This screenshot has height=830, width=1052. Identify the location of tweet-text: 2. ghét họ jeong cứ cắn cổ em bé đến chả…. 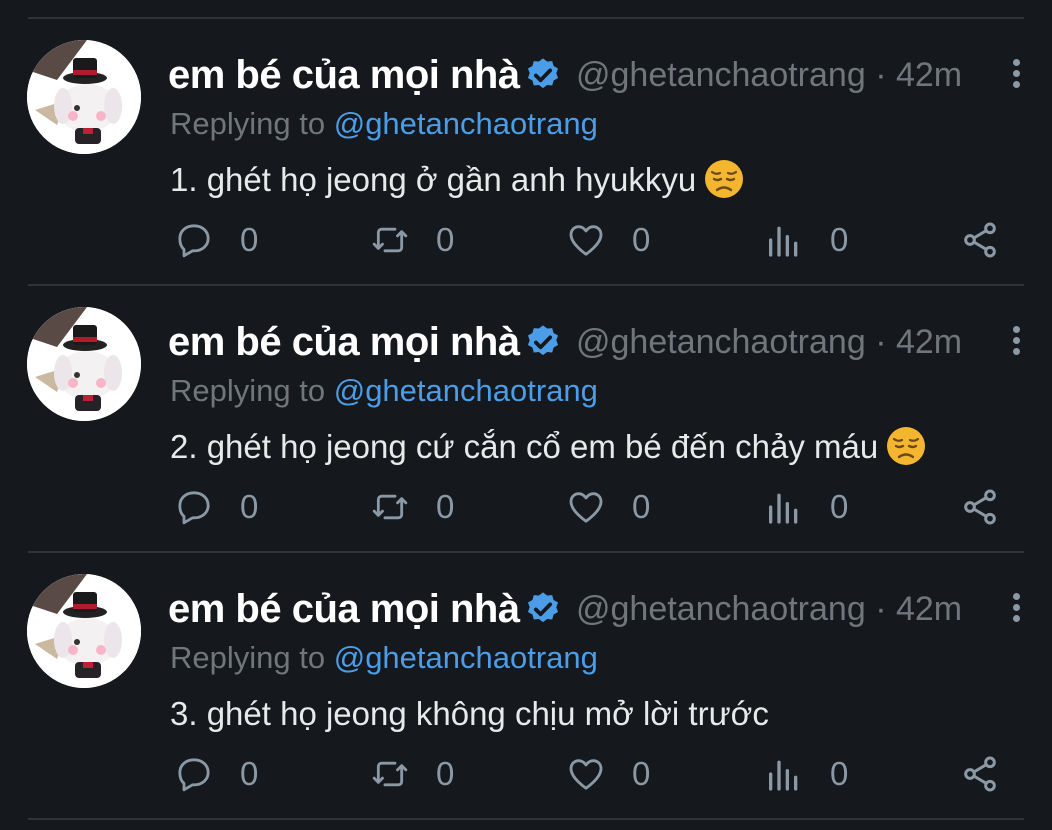
(524, 446).